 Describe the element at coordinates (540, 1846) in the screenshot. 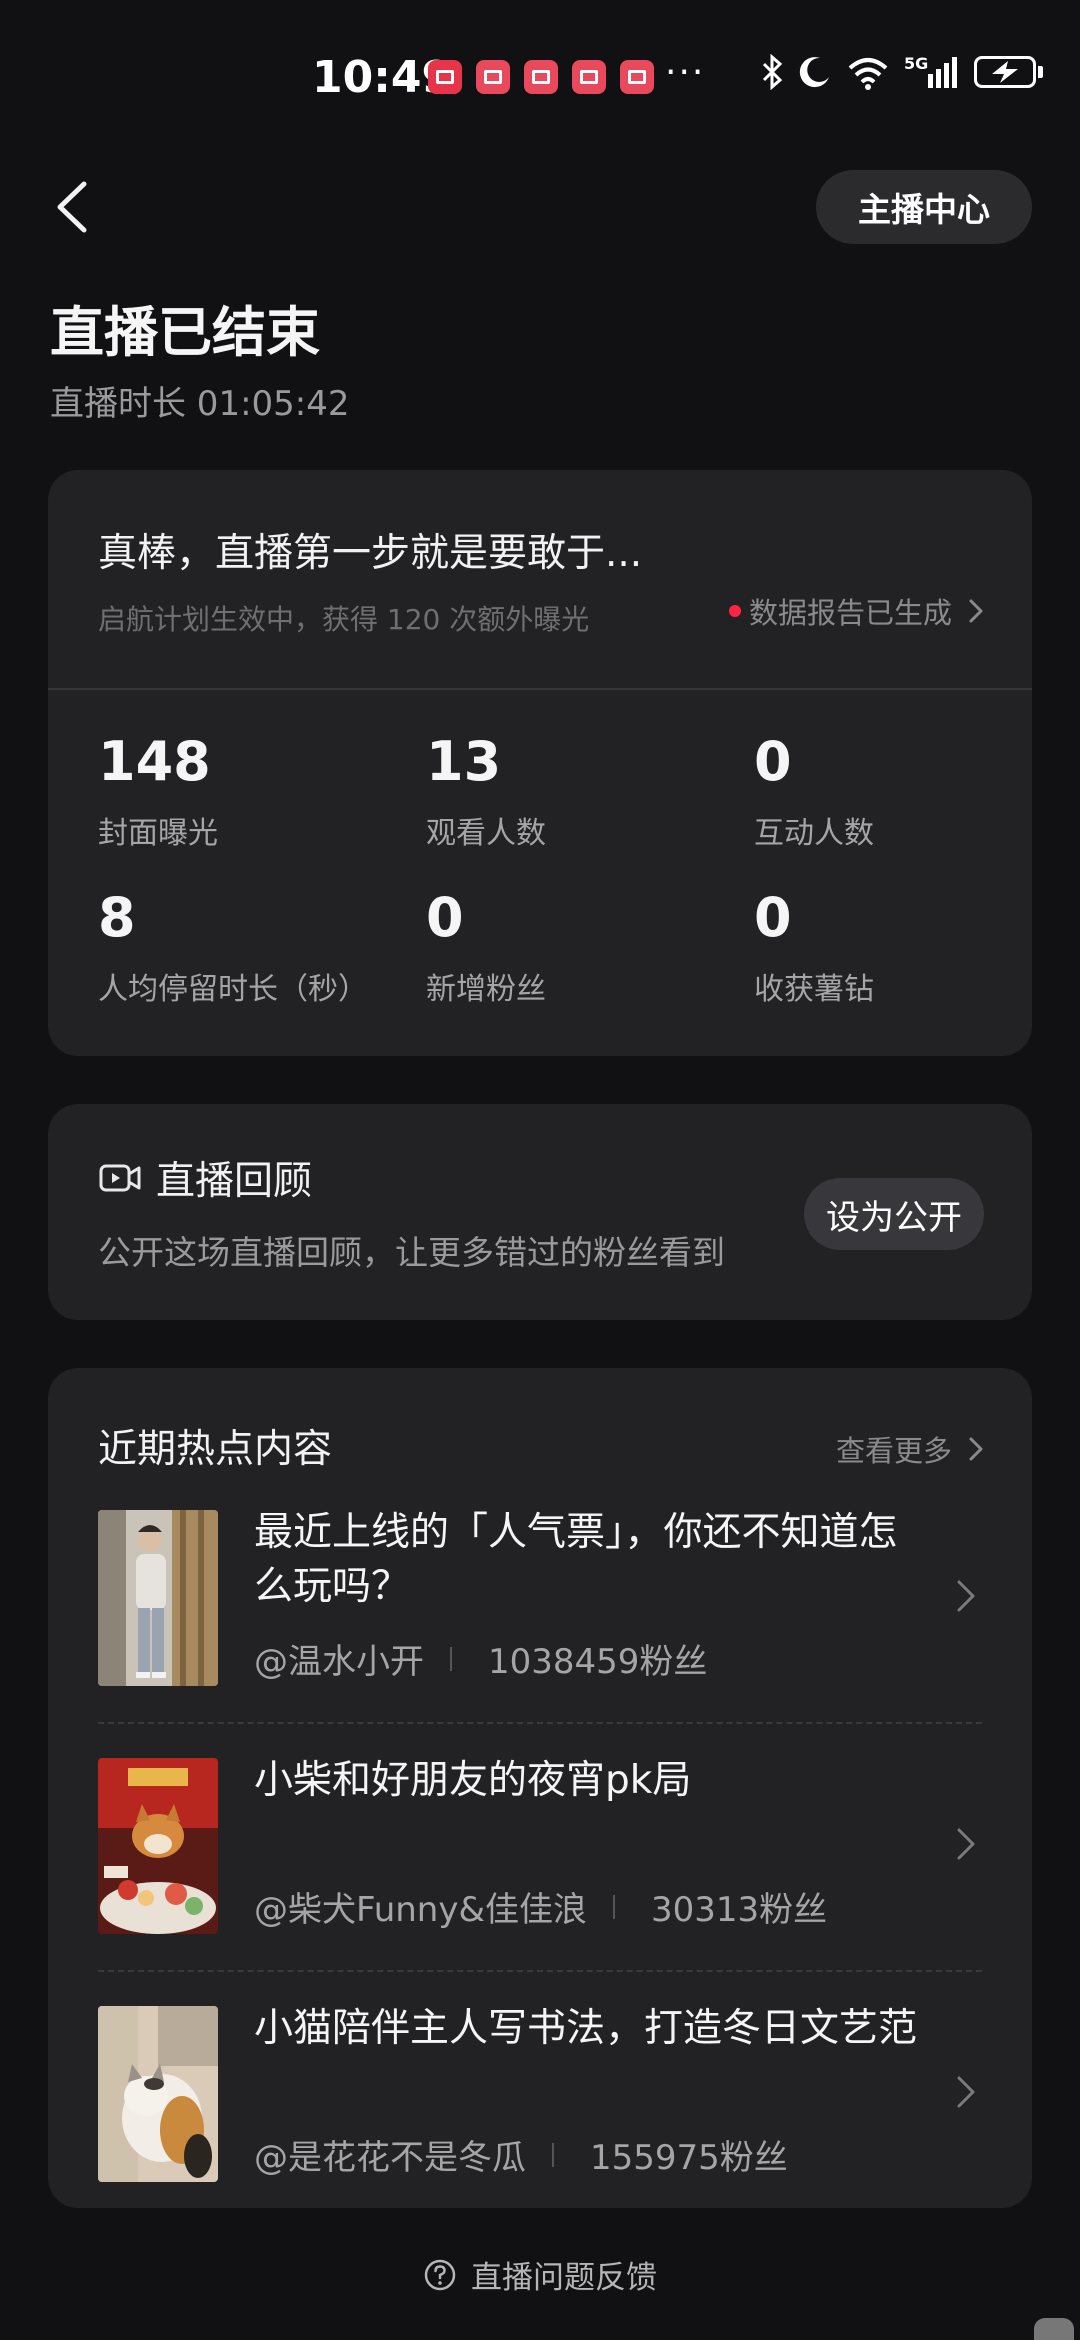

I see `hot-item: 小柴和好朋友的夜宵pk局 @柴犬Funny&佳佳浪 30313粉丝` at that location.